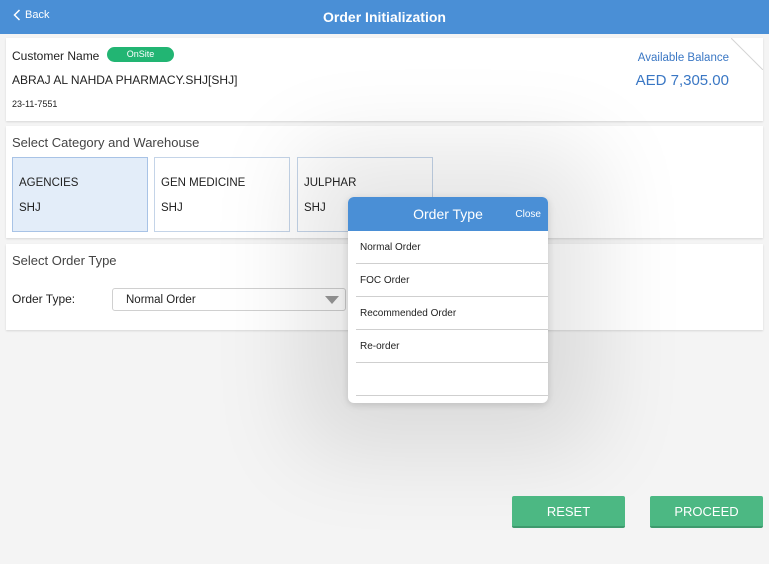 This screenshot has height=564, width=769. What do you see at coordinates (229, 299) in the screenshot?
I see `order-type-dropdown: Normal Order` at bounding box center [229, 299].